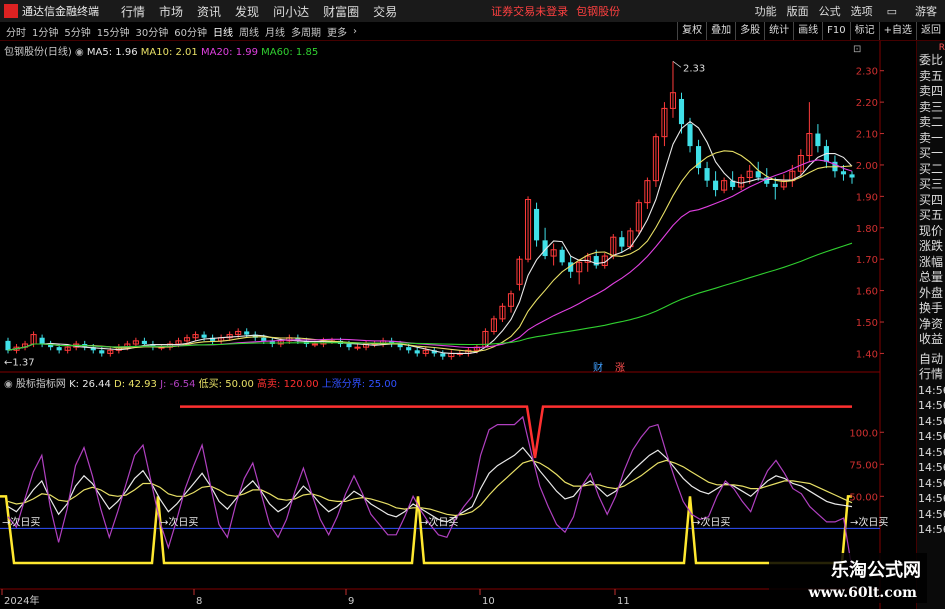  Describe the element at coordinates (931, 201) in the screenshot. I see `panel-item: 买四` at that location.